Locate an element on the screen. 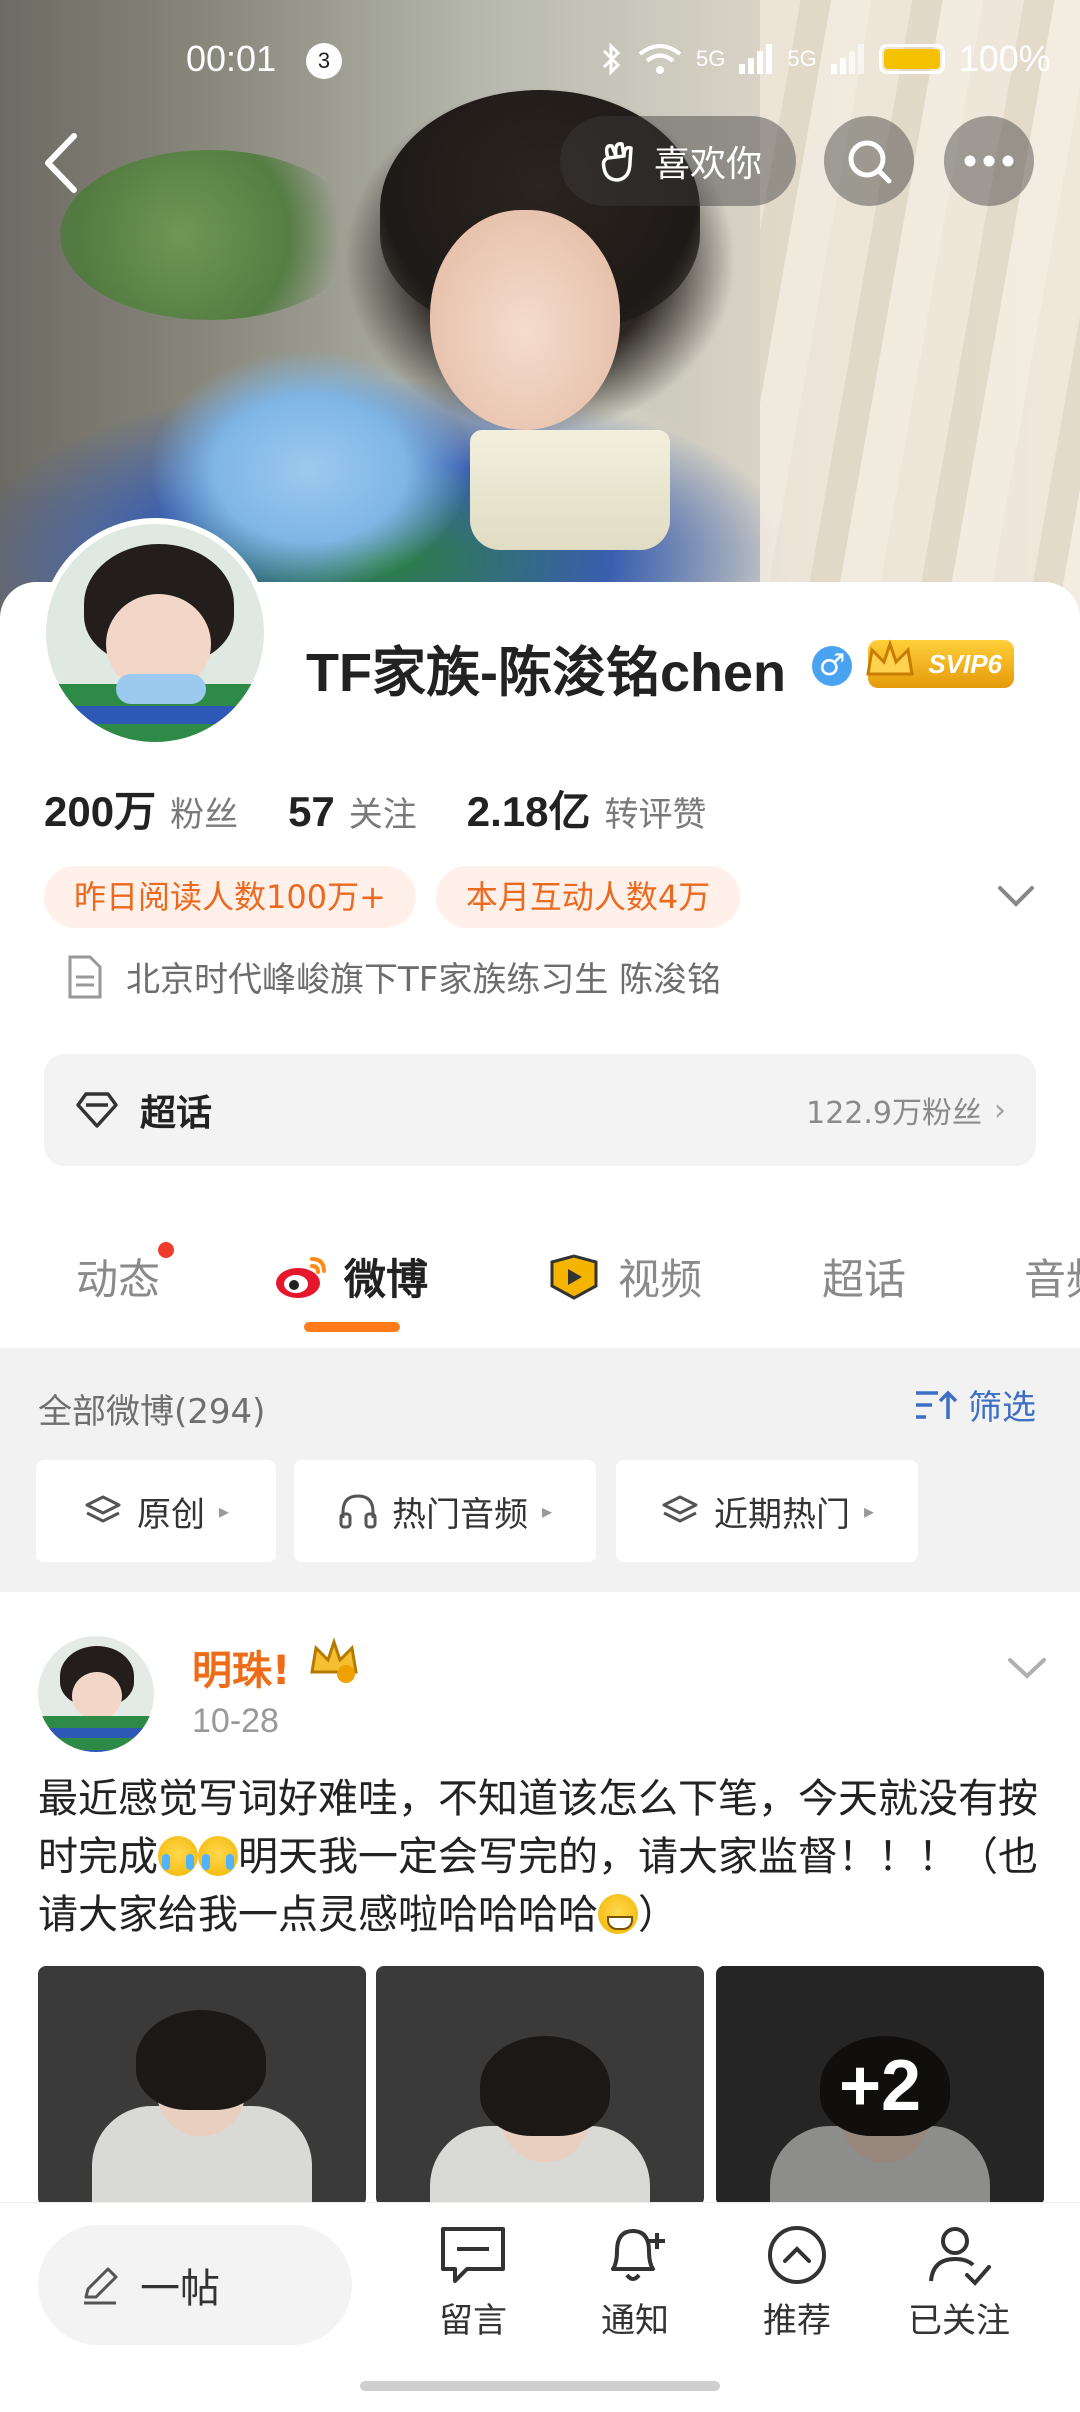 The width and height of the screenshot is (1080, 2412). message-icon is located at coordinates (473, 2255).